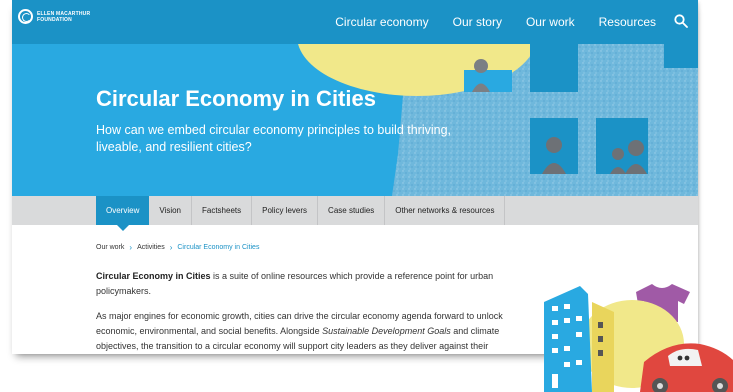 Image resolution: width=733 pixels, height=392 pixels. I want to click on breadcrumb-activities: Activities, so click(151, 247).